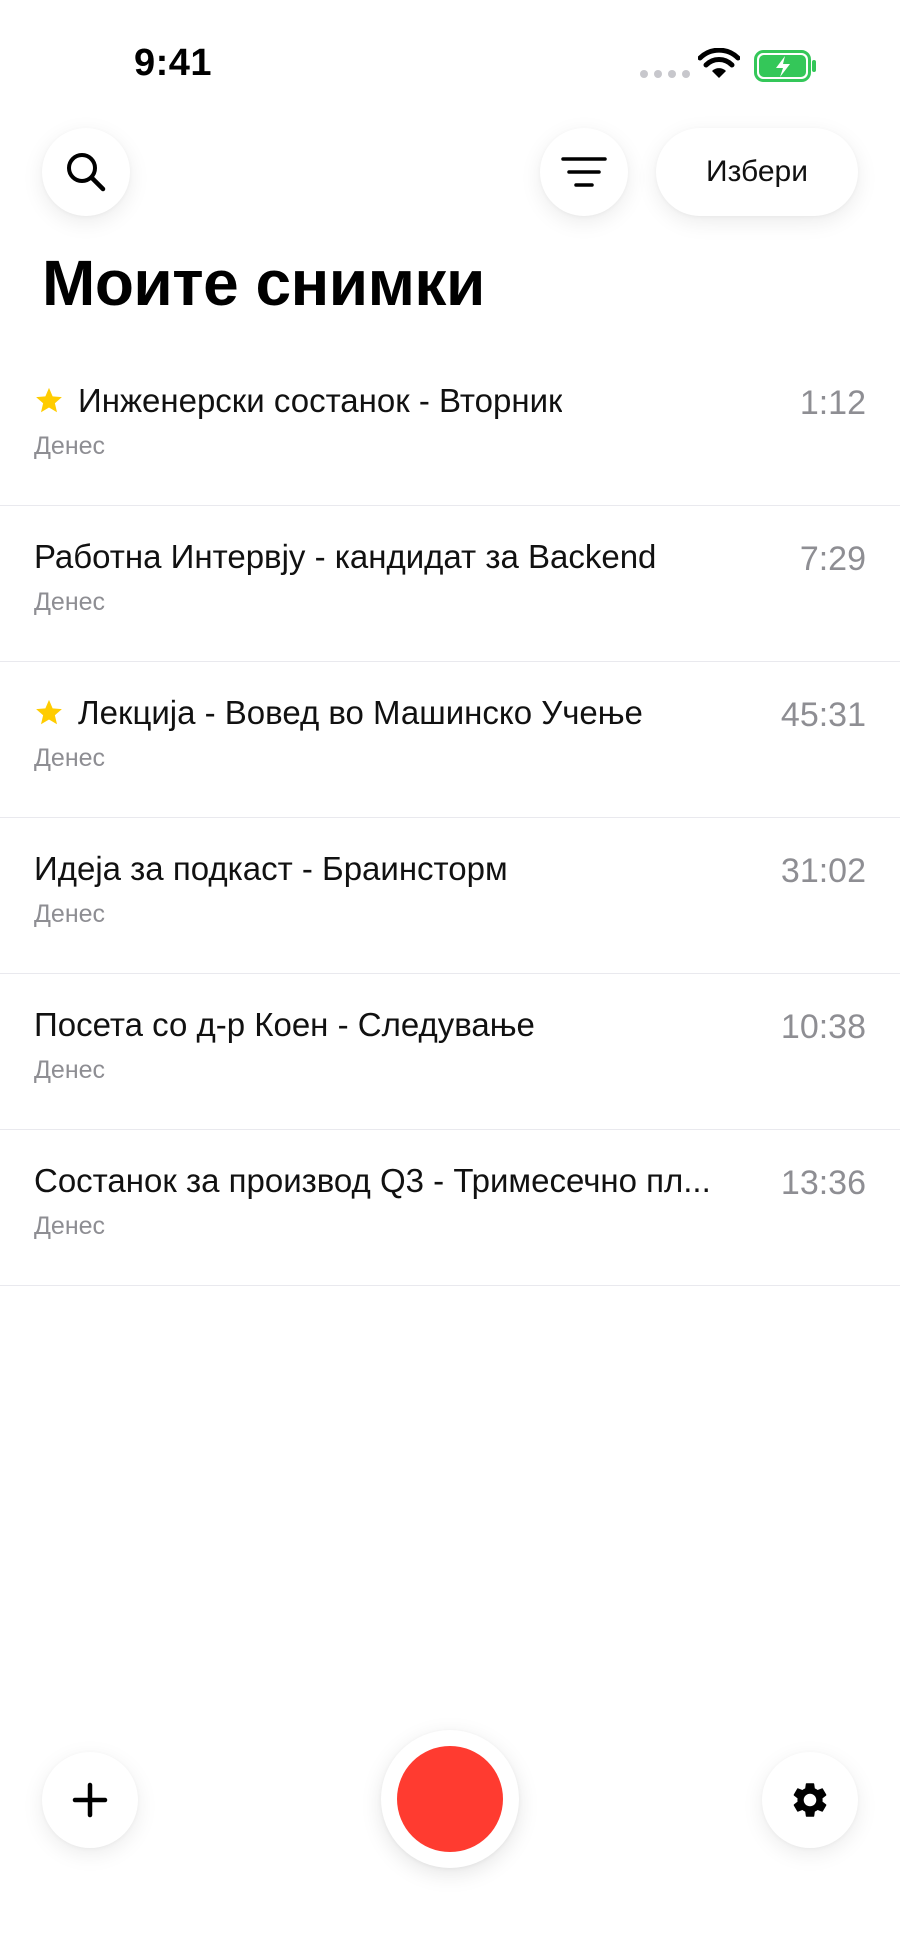 The image size is (900, 1950). Describe the element at coordinates (823, 871) in the screenshot. I see `recording-duration: 31:02` at that location.